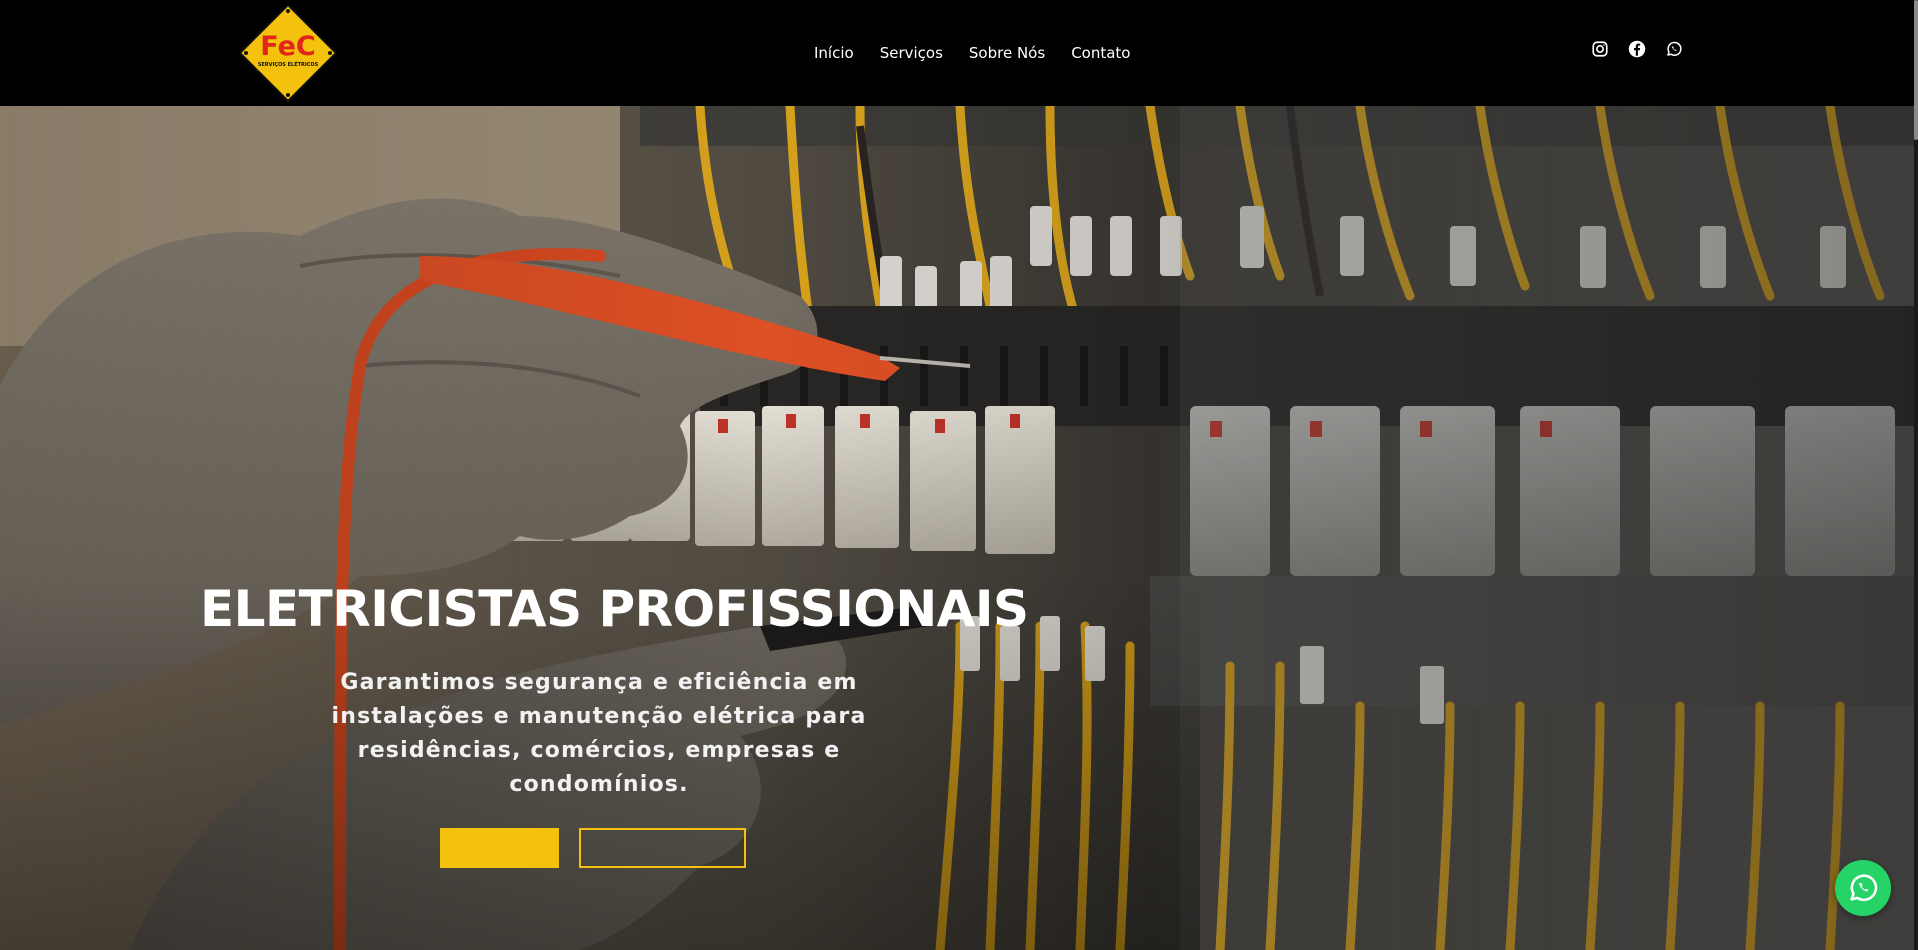  I want to click on logo-brand: FeC, so click(287, 46).